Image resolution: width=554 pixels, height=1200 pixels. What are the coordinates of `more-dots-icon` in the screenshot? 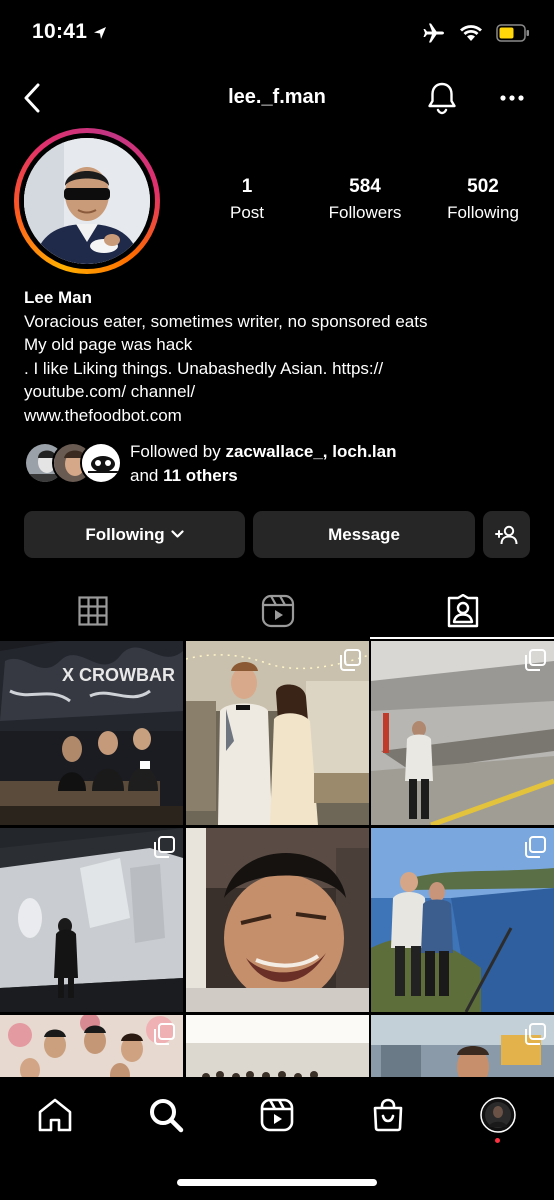 It's located at (512, 98).